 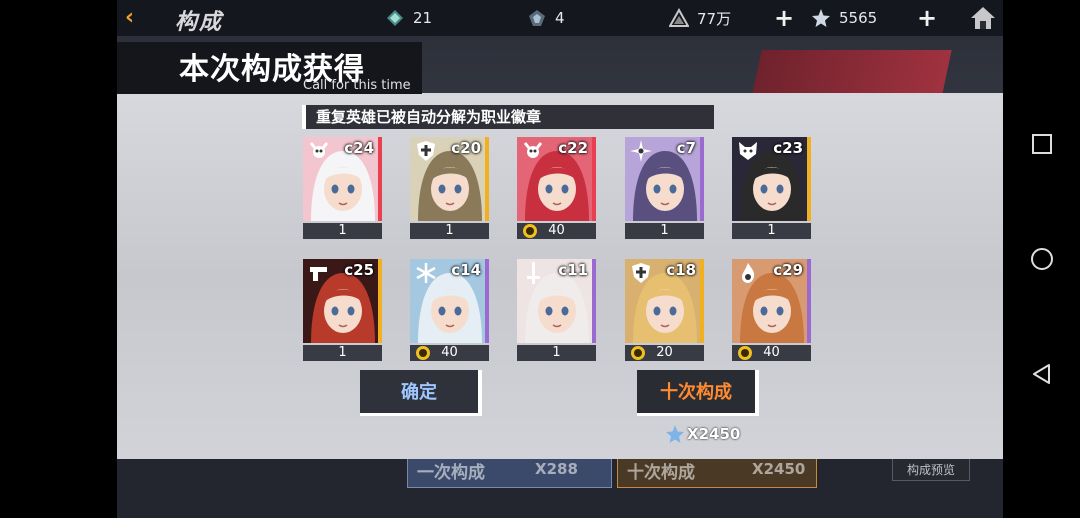 I want to click on shuriken-icon, so click(x=641, y=151).